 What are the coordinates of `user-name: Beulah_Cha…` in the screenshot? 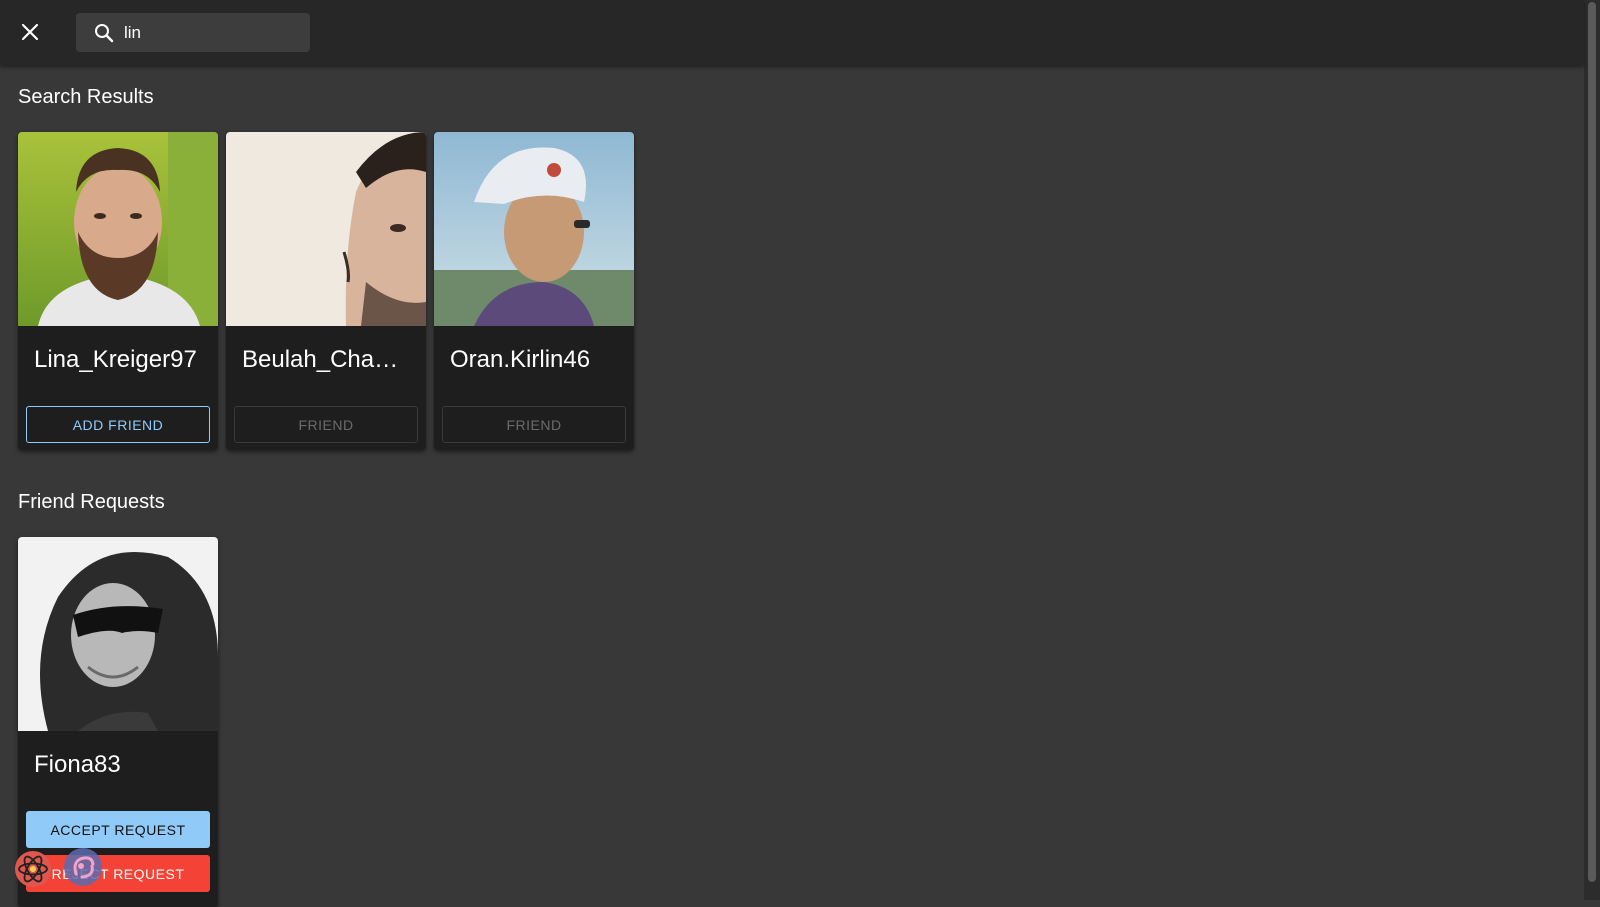 It's located at (320, 359).